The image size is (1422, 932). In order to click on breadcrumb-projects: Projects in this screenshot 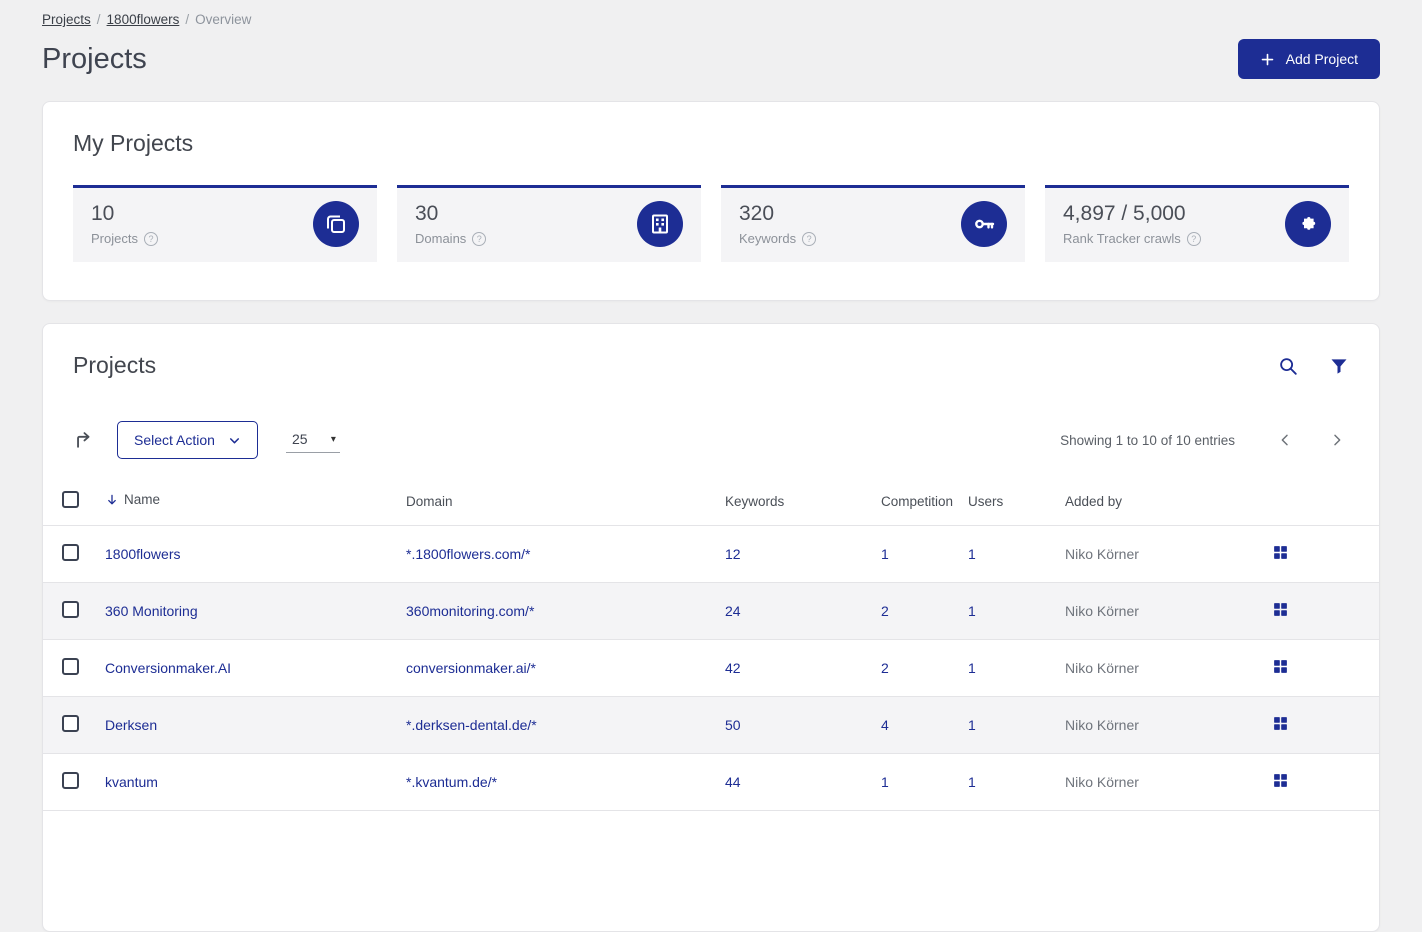, I will do `click(66, 19)`.